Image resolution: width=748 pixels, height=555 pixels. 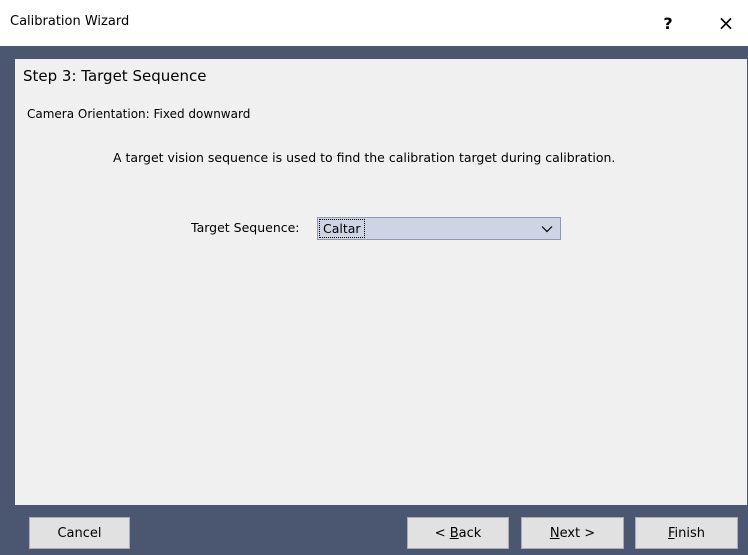 I want to click on chevron-down-icon, so click(x=547, y=228).